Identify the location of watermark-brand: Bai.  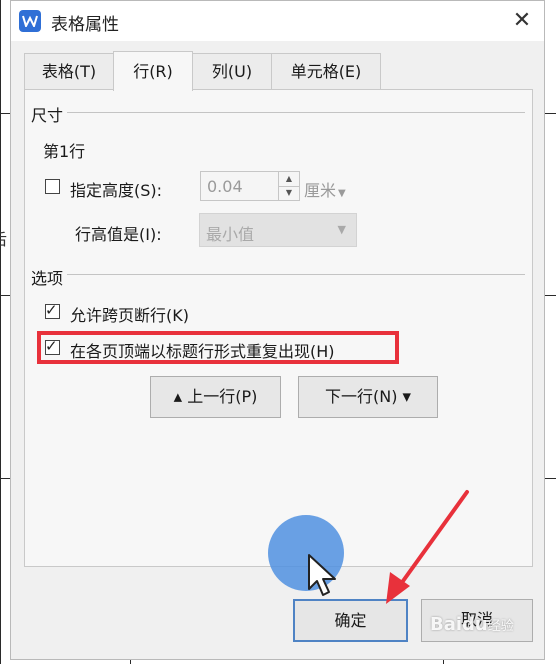
(446, 624).